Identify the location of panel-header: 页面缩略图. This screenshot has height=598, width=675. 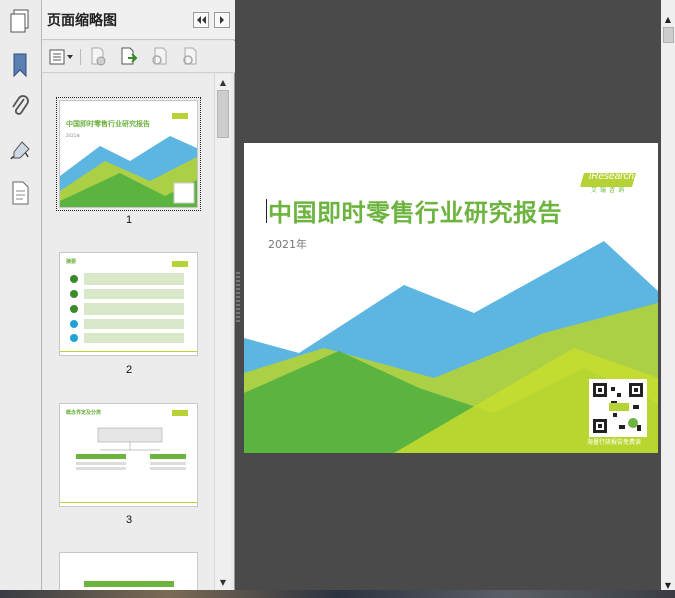
(138, 20).